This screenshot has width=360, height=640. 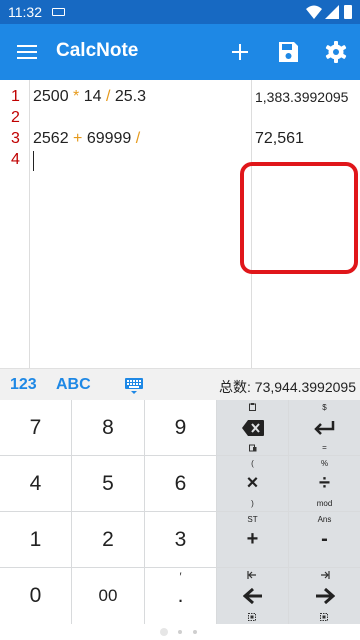 I want to click on keyboard-toolbar: 123 ABC 总数: 73,944.3992095, so click(x=180, y=384).